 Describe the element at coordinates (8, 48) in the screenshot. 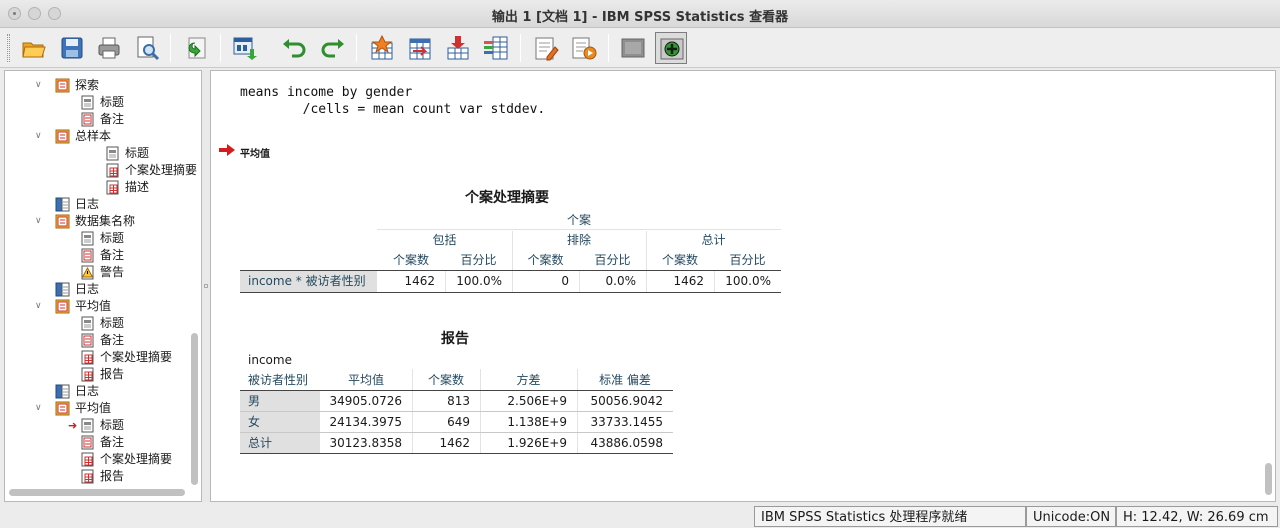

I see `toolbar-grip` at that location.